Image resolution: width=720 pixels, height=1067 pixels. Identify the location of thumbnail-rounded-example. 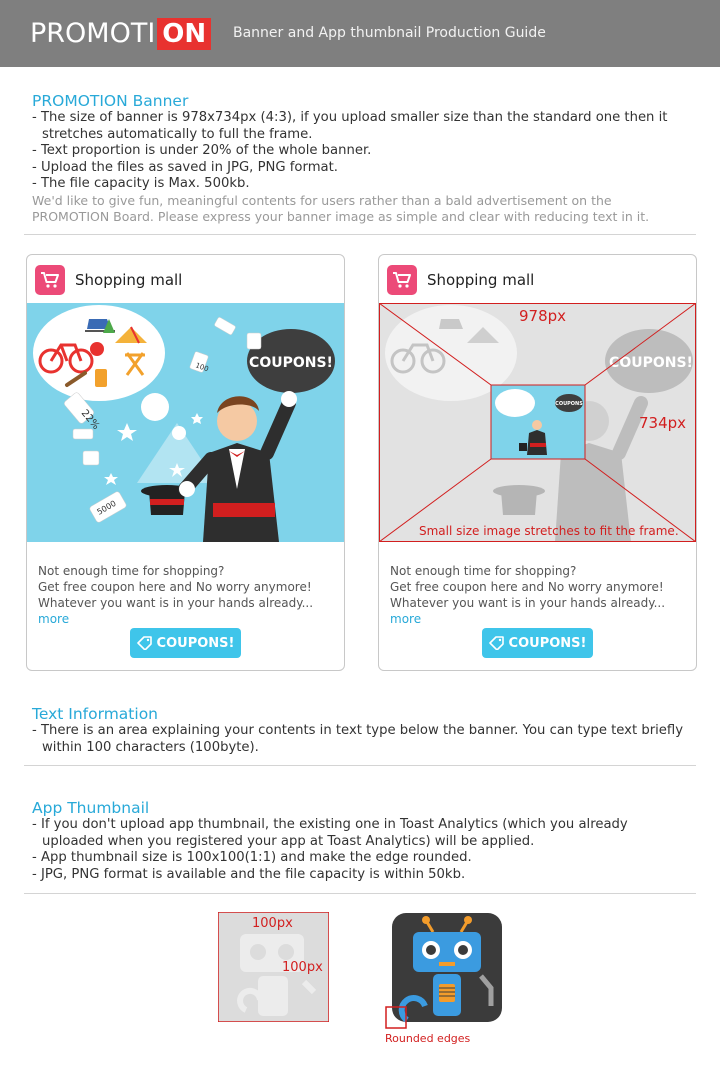
(444, 972).